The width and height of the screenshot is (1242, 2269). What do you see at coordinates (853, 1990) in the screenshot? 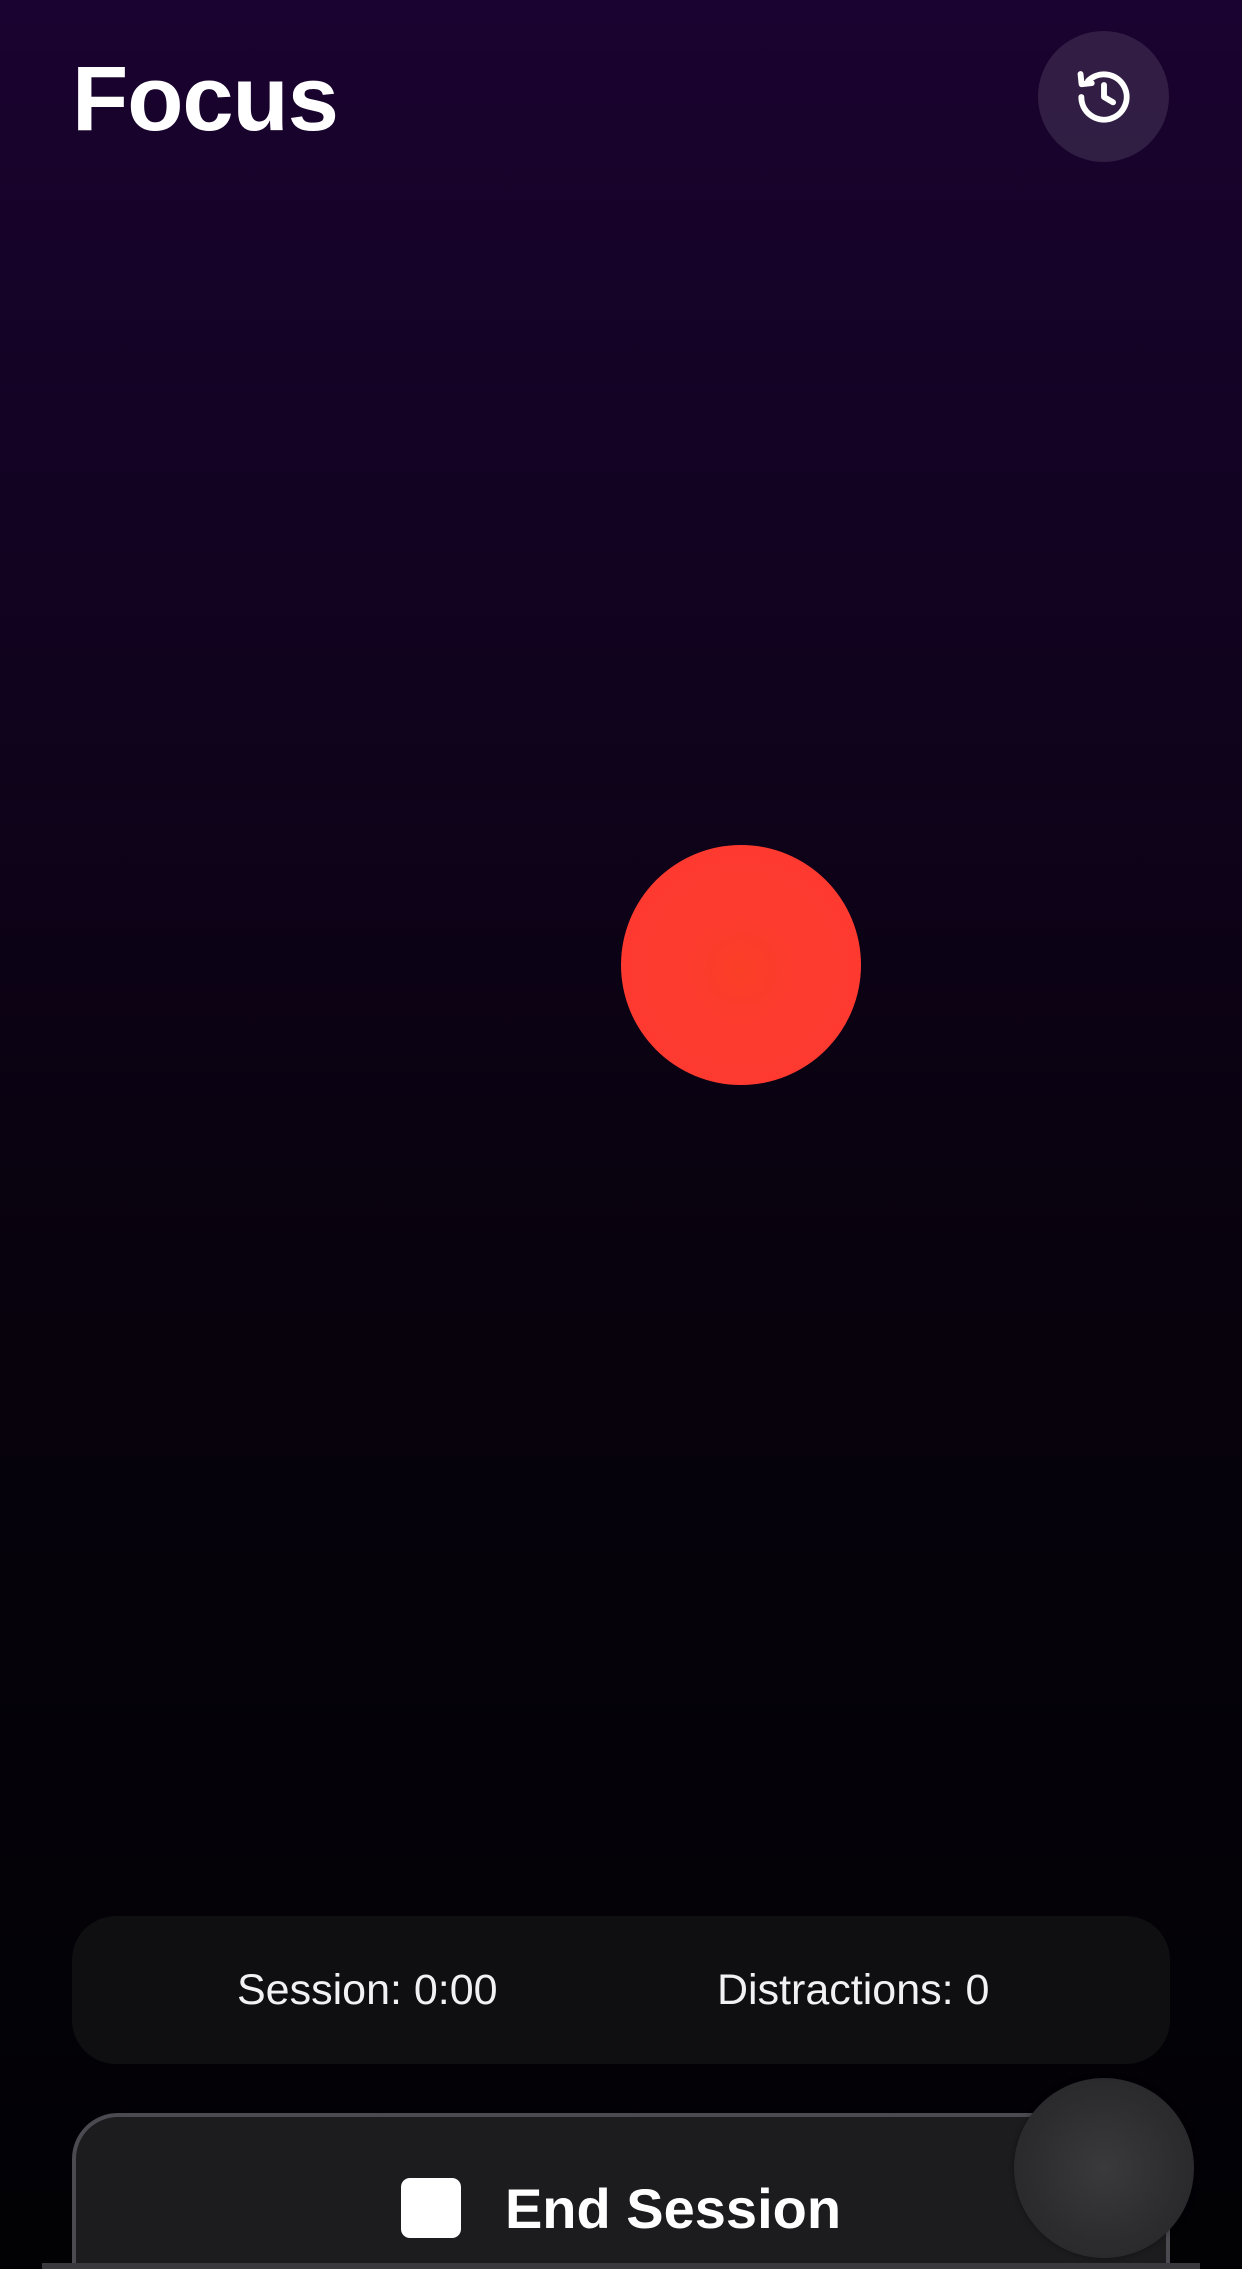
I see `distractions-count: Distractions: 0` at bounding box center [853, 1990].